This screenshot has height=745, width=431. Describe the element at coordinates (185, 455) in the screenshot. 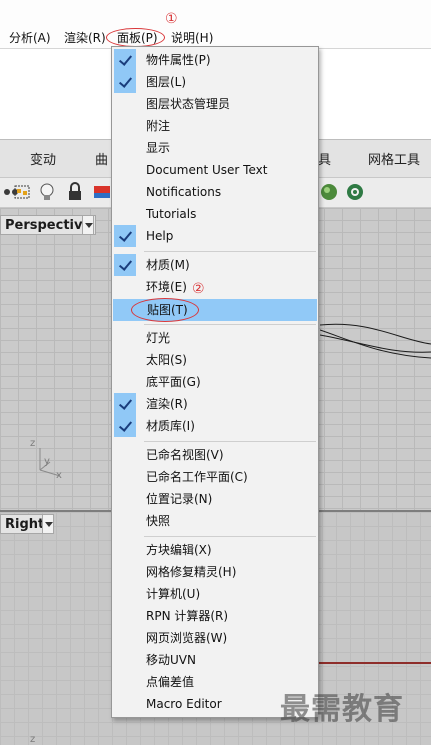

I see `menu-item-label: 已命名视图(V)` at that location.